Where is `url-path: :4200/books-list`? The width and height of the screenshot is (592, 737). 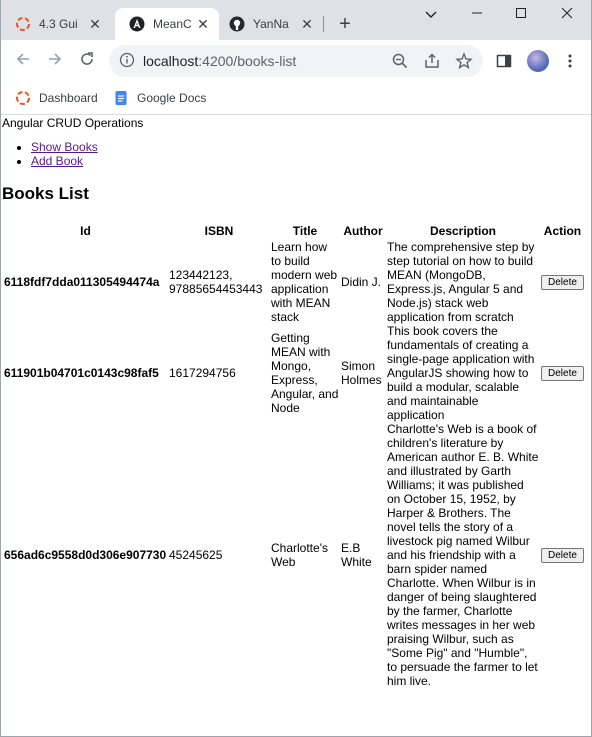 url-path: :4200/books-list is located at coordinates (247, 61).